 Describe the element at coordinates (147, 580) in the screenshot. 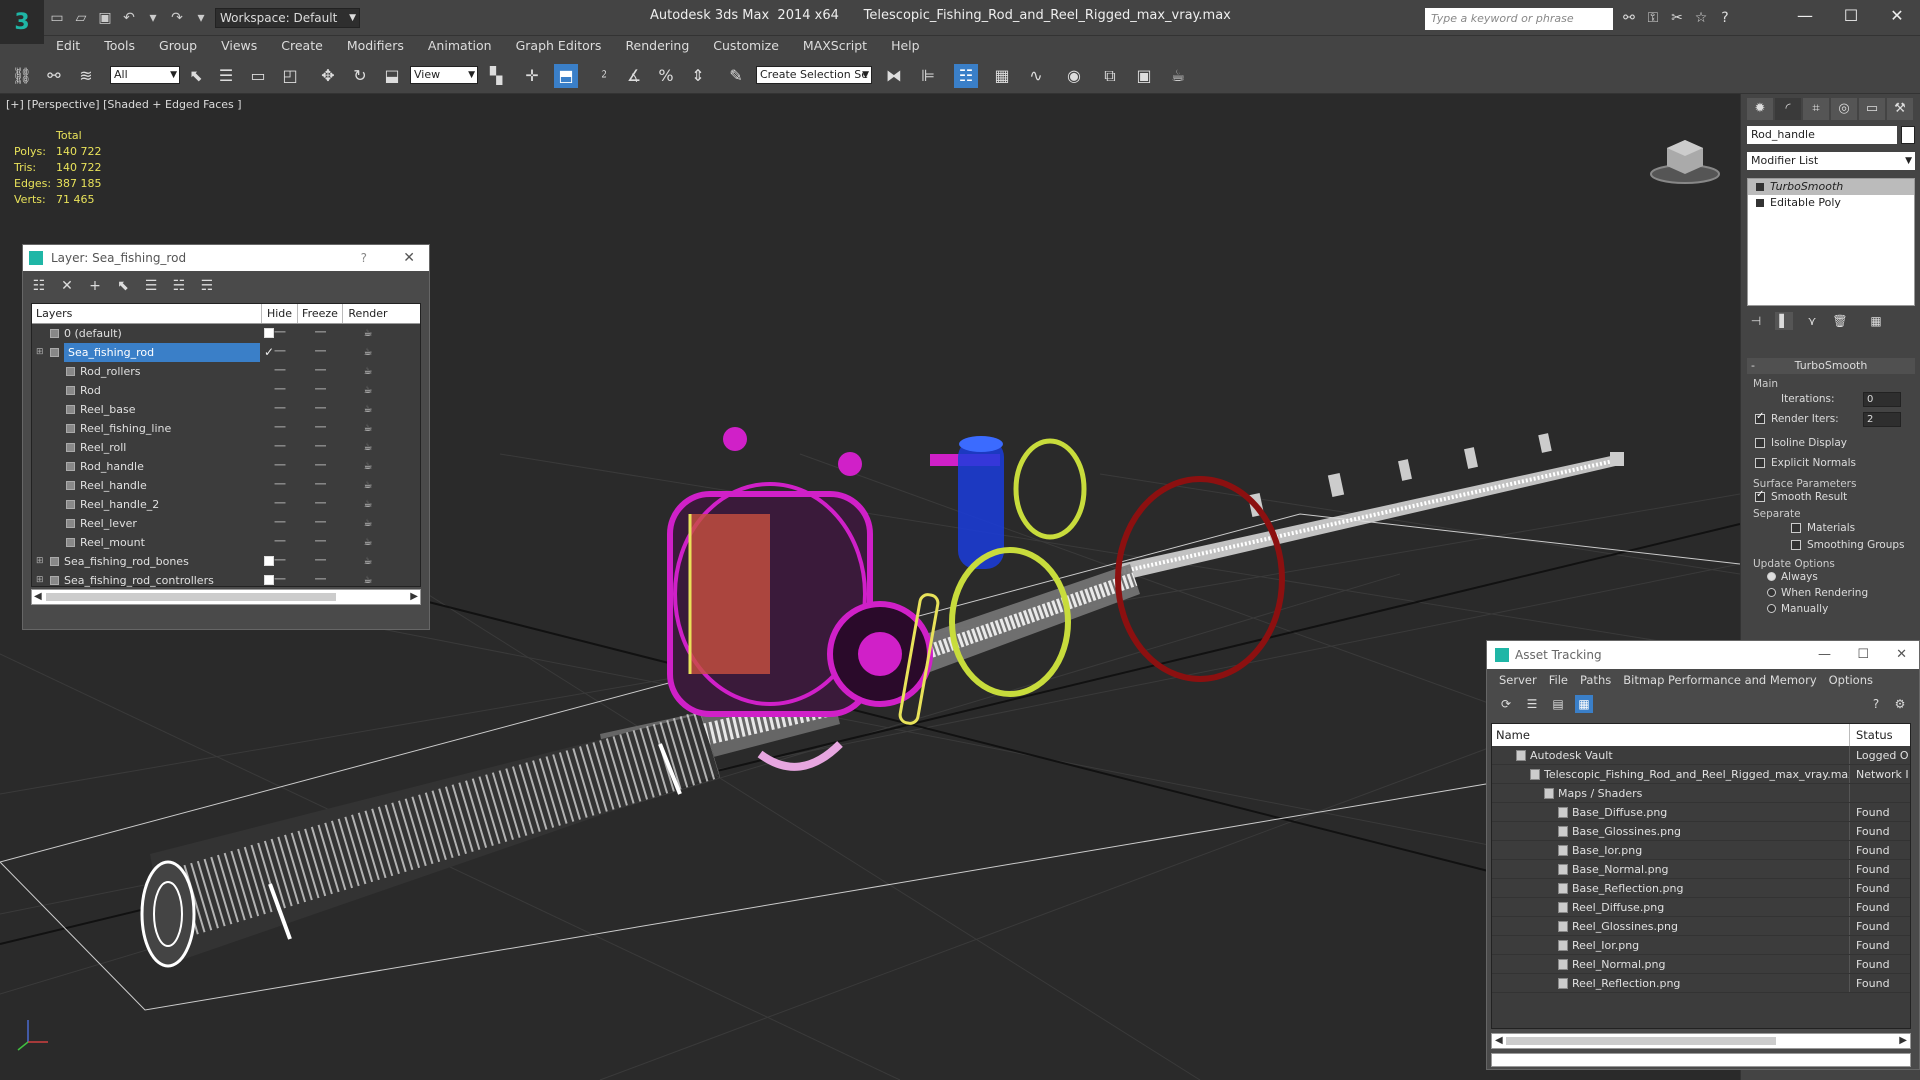

I see `layer-name-cell: ⊞ Sea_fishing_rod_controllers` at that location.